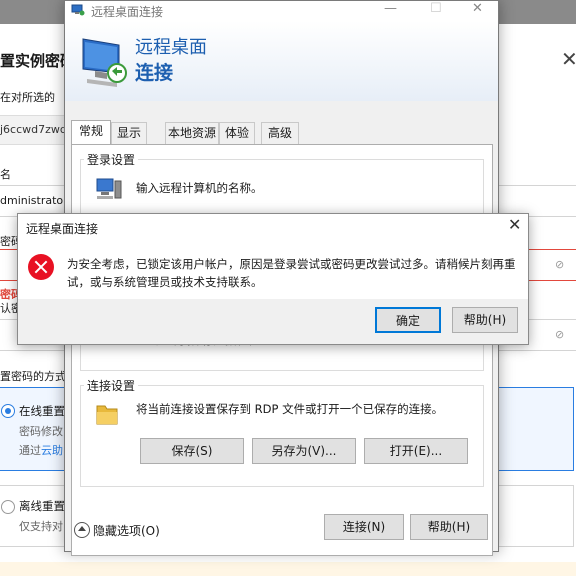 This screenshot has width=576, height=576. I want to click on username-label: 名, so click(5, 174).